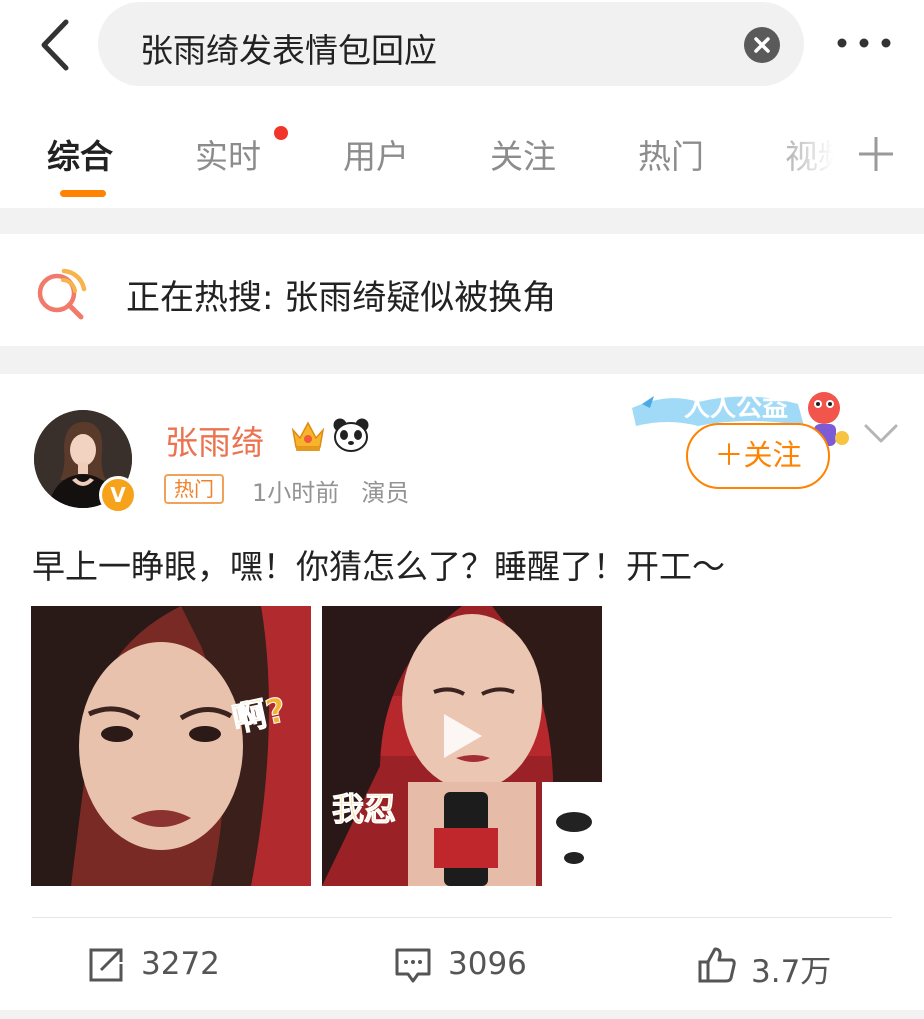 This screenshot has width=924, height=1019. Describe the element at coordinates (288, 48) in the screenshot. I see `search-query-text: 张雨绮发表情包回应` at that location.